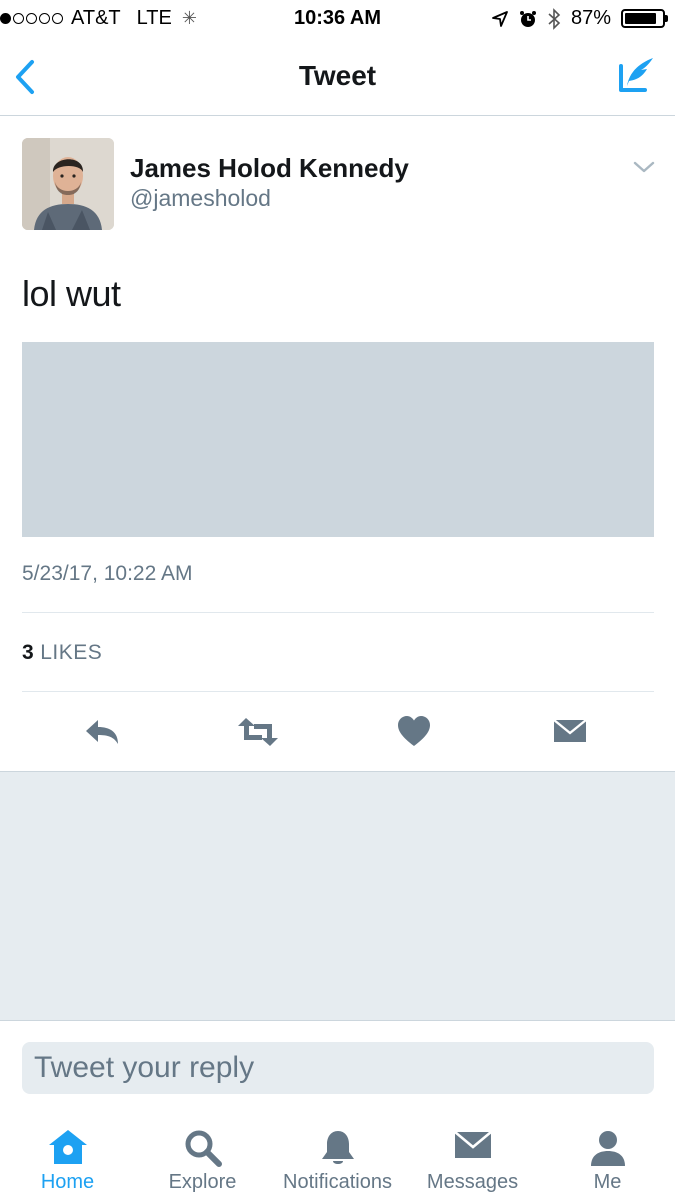 Image resolution: width=675 pixels, height=1200 pixels. I want to click on tab-notifications: Notifications, so click(337, 1156).